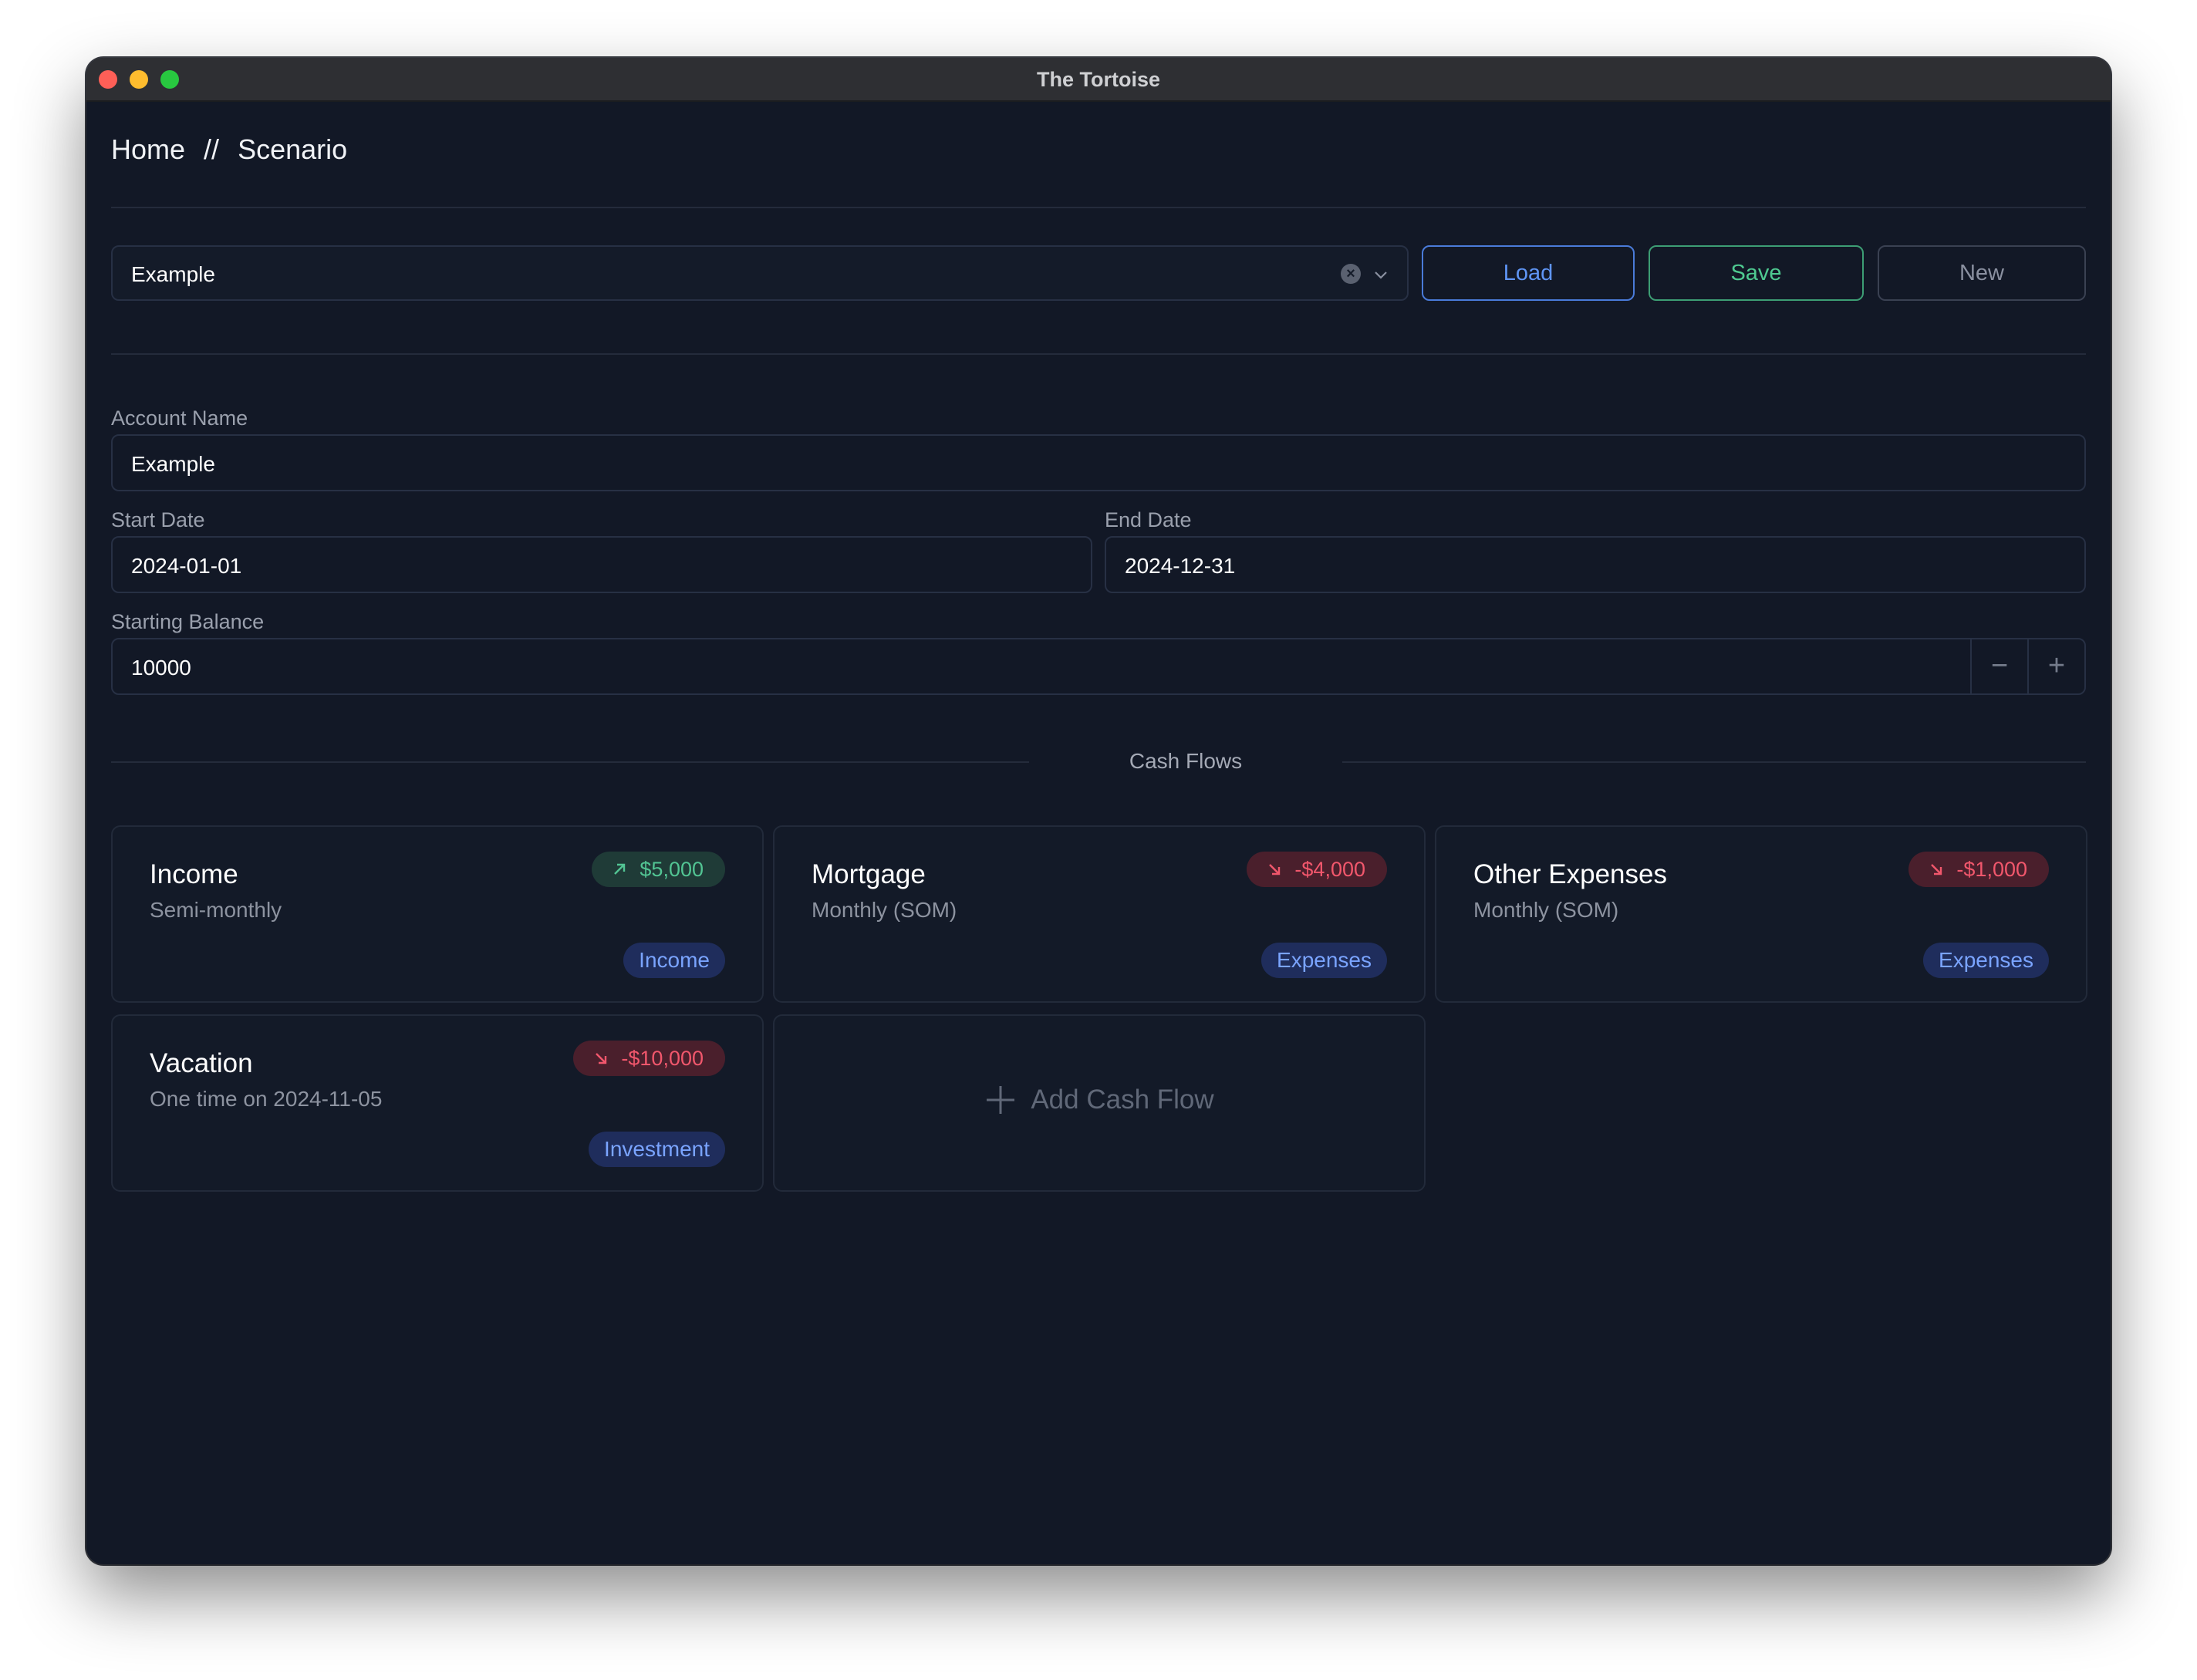  I want to click on account-name-input: Example, so click(1098, 463).